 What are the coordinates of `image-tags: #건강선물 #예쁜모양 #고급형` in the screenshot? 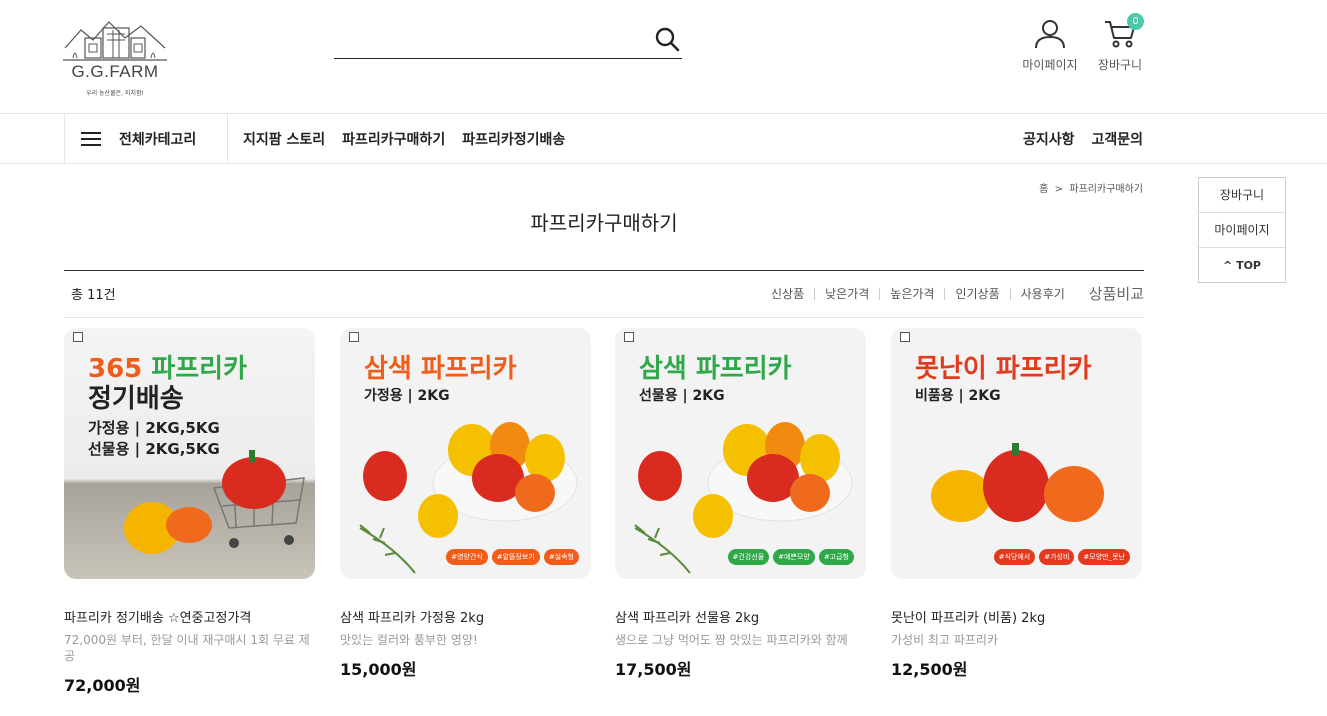 It's located at (790, 557).